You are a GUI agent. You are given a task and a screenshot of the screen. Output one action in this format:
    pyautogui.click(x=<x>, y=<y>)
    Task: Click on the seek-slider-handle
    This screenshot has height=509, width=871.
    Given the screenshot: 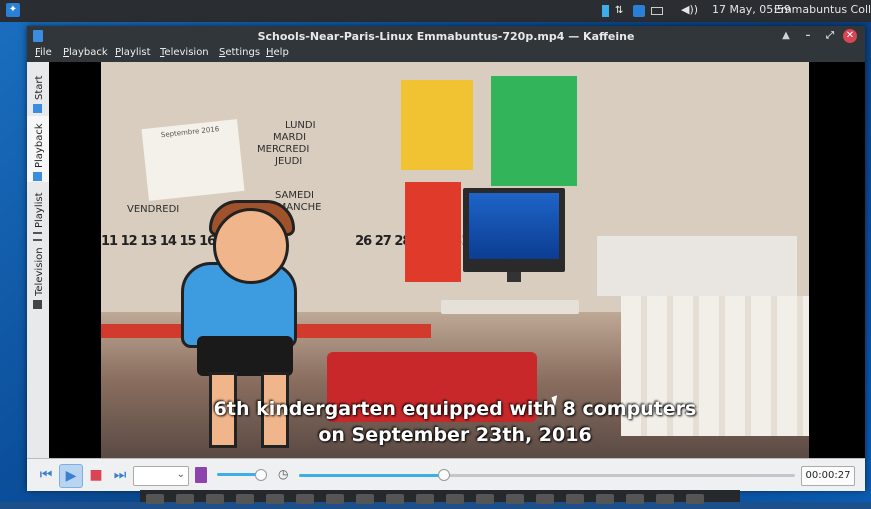 What is the action you would take?
    pyautogui.click(x=443, y=475)
    